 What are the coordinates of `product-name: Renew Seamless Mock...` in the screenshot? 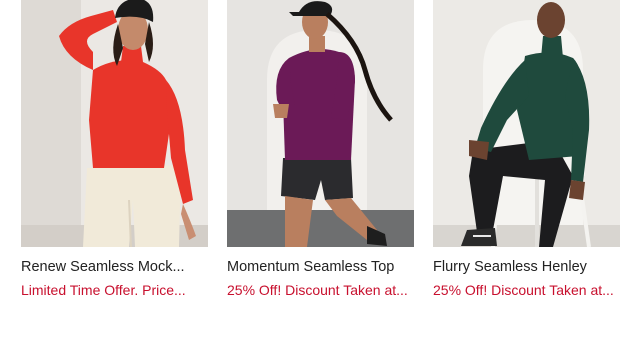 It's located at (111, 267).